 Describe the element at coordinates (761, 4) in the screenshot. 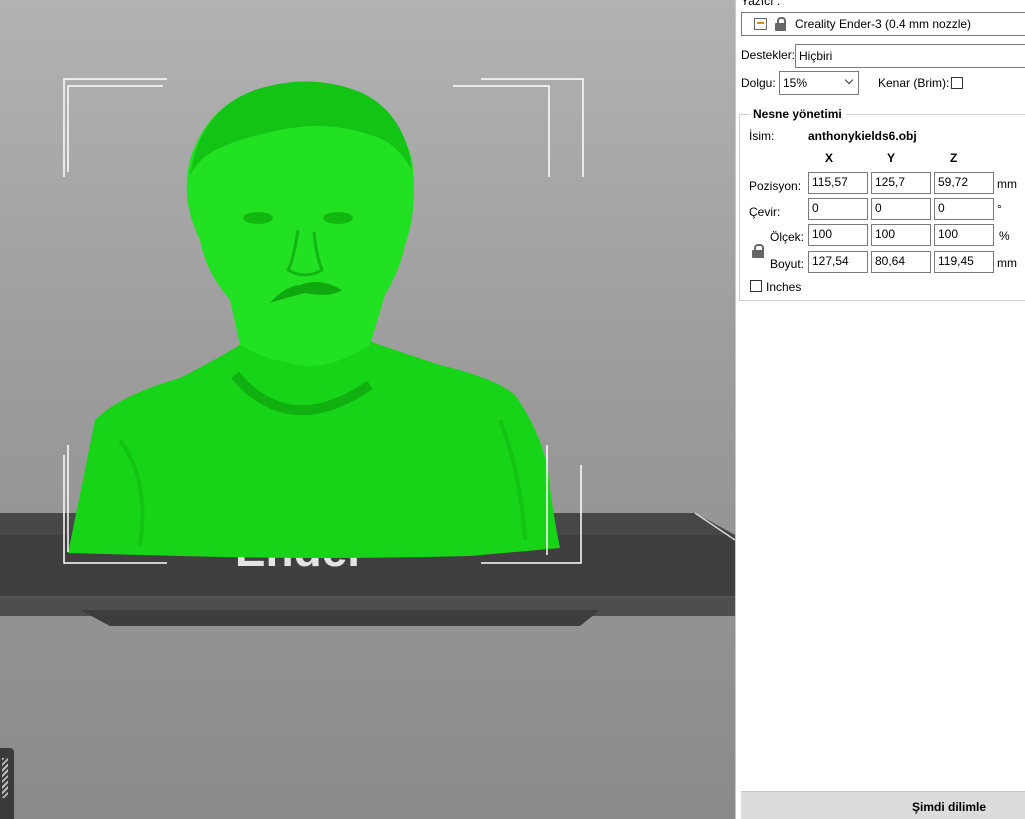

I see `printer-section-label: Yazıcı :` at that location.